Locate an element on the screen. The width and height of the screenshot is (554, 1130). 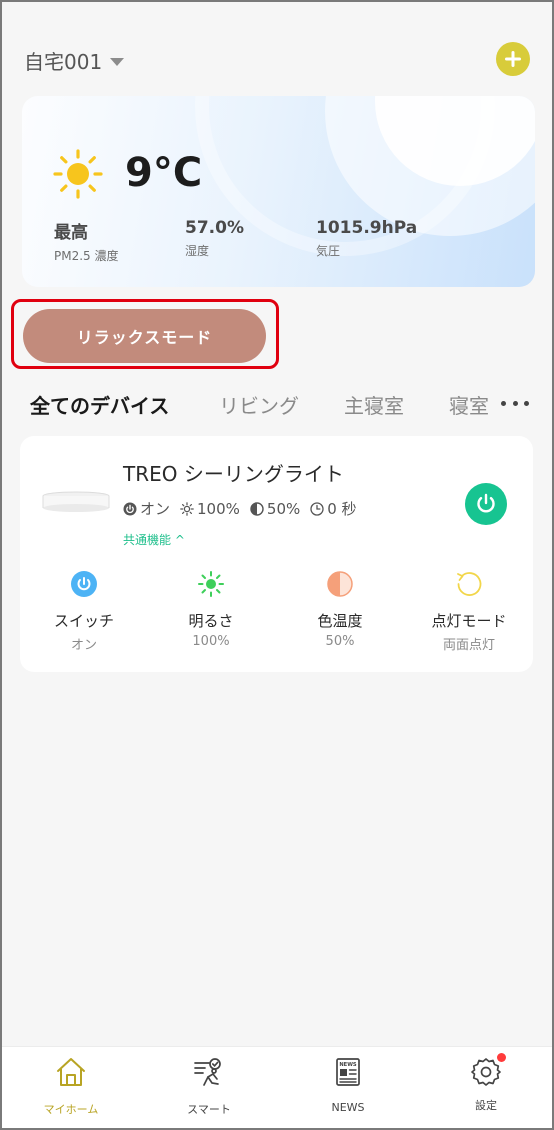
pm25-stat: 最高 PM2.5 濃度 is located at coordinates (86, 241).